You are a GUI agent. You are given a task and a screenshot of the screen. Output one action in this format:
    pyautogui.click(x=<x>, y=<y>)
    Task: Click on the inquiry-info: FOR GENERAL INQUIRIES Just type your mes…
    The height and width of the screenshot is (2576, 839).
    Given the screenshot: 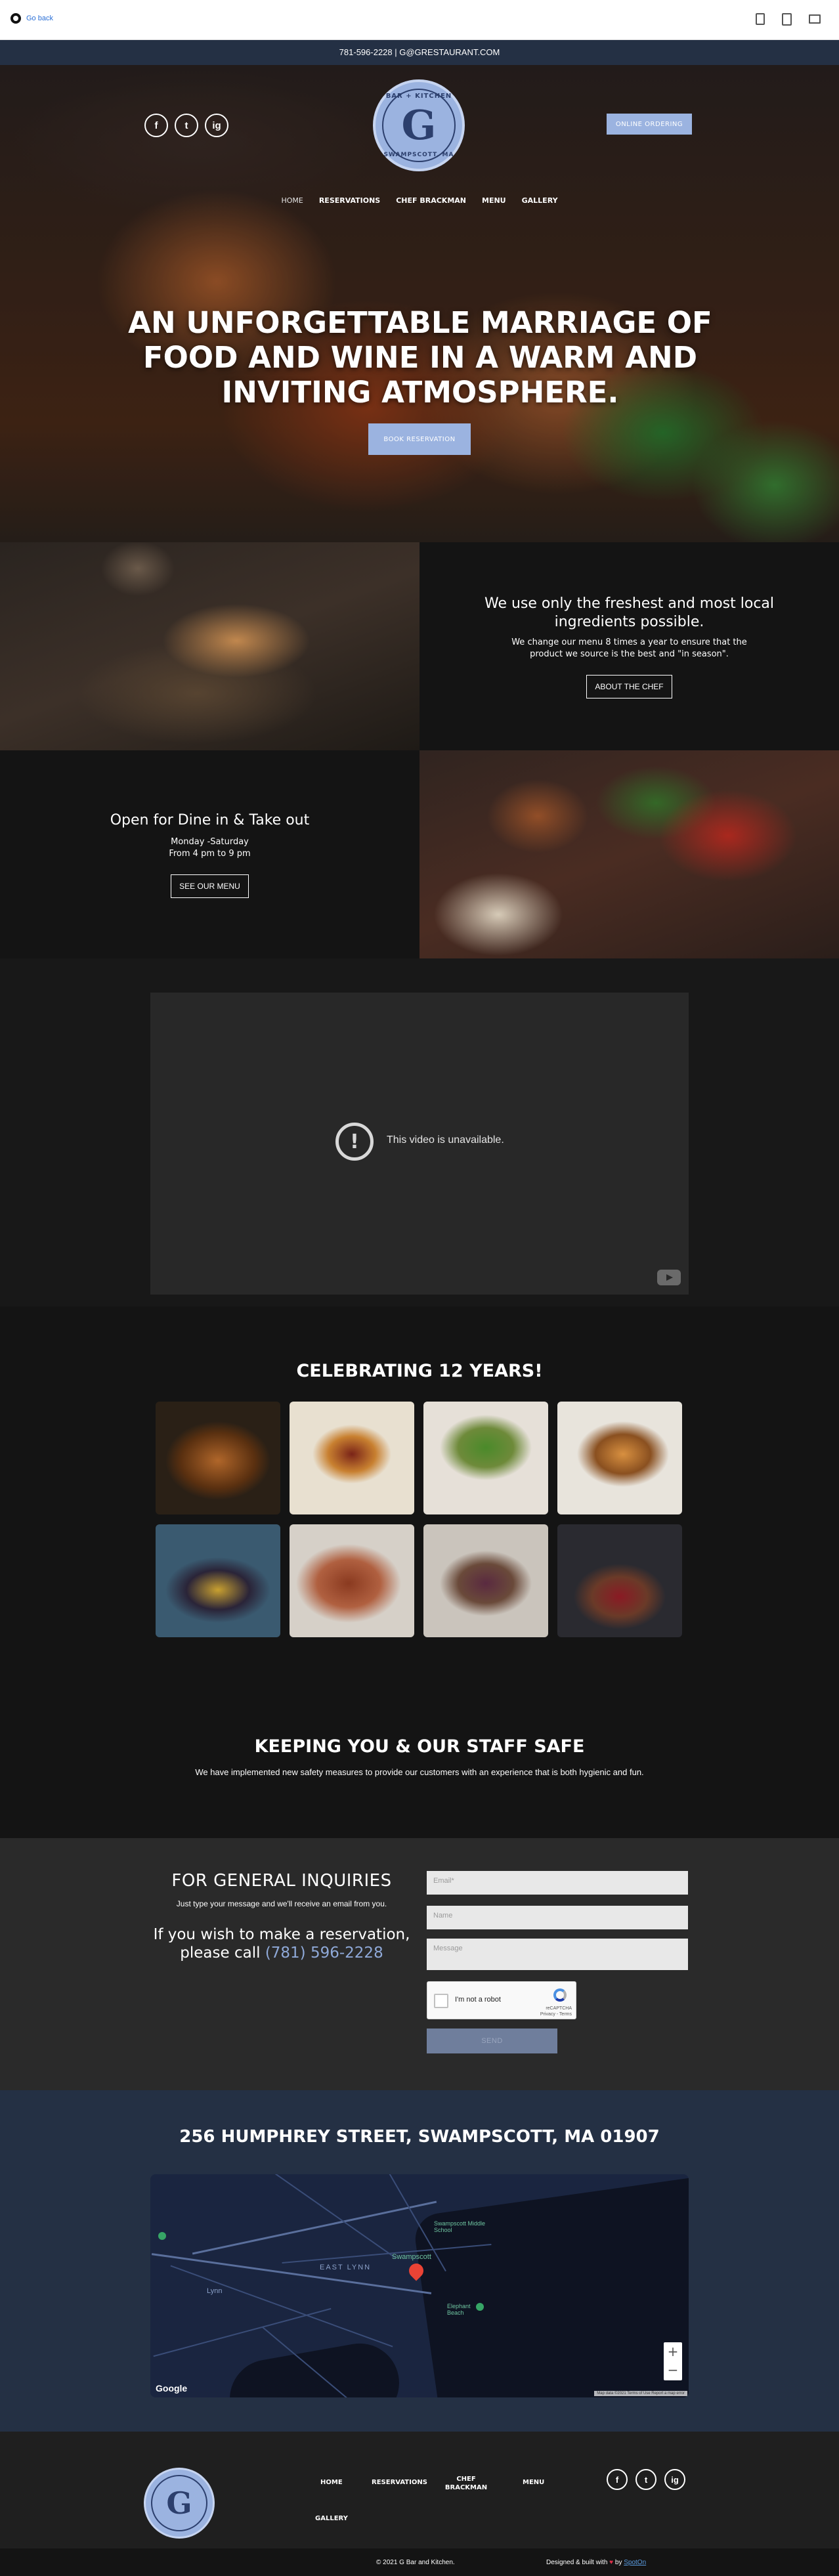 What is the action you would take?
    pyautogui.click(x=281, y=1916)
    